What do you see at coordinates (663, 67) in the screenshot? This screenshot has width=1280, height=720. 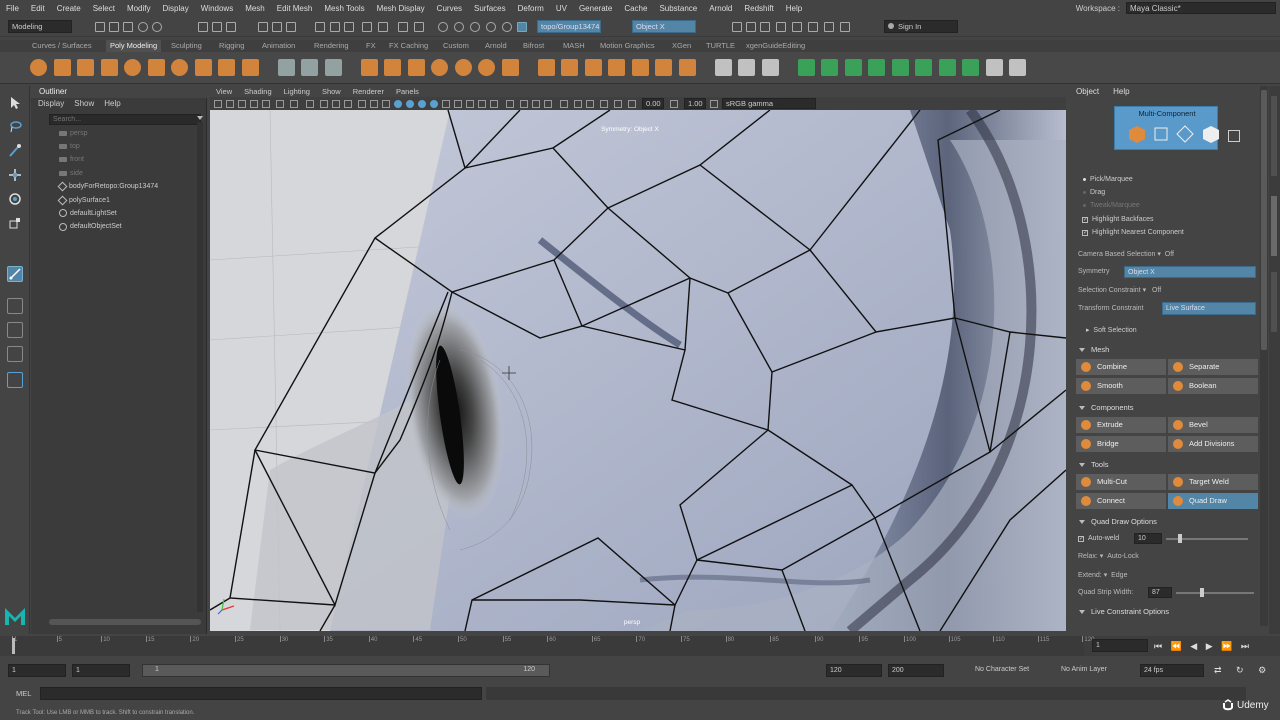 I see `shelf-bridge-icon` at bounding box center [663, 67].